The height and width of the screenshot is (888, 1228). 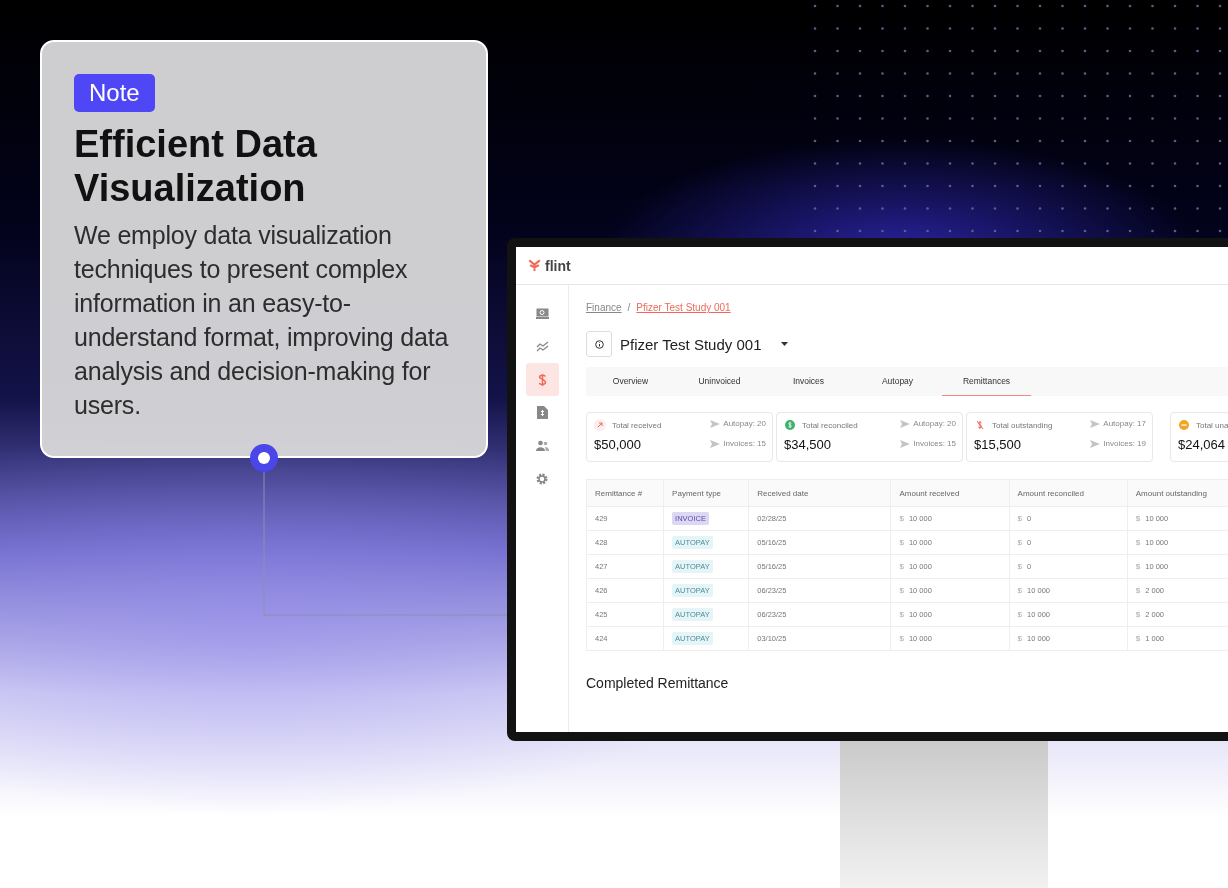 What do you see at coordinates (950, 493) in the screenshot?
I see `column-header: Amount received` at bounding box center [950, 493].